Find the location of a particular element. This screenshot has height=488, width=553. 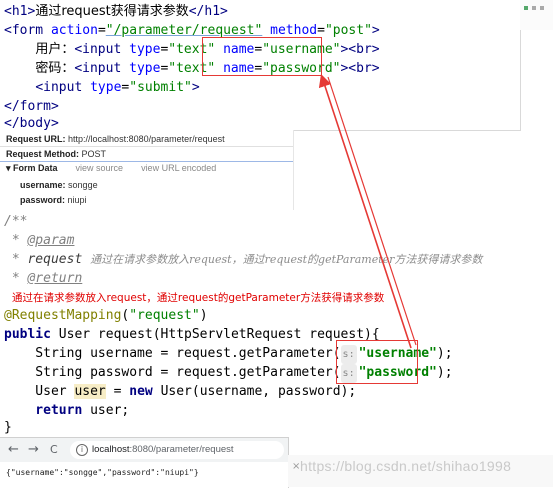

watermark-strip: × https://blog.csdn.net/shihao1998 is located at coordinates (420, 471).